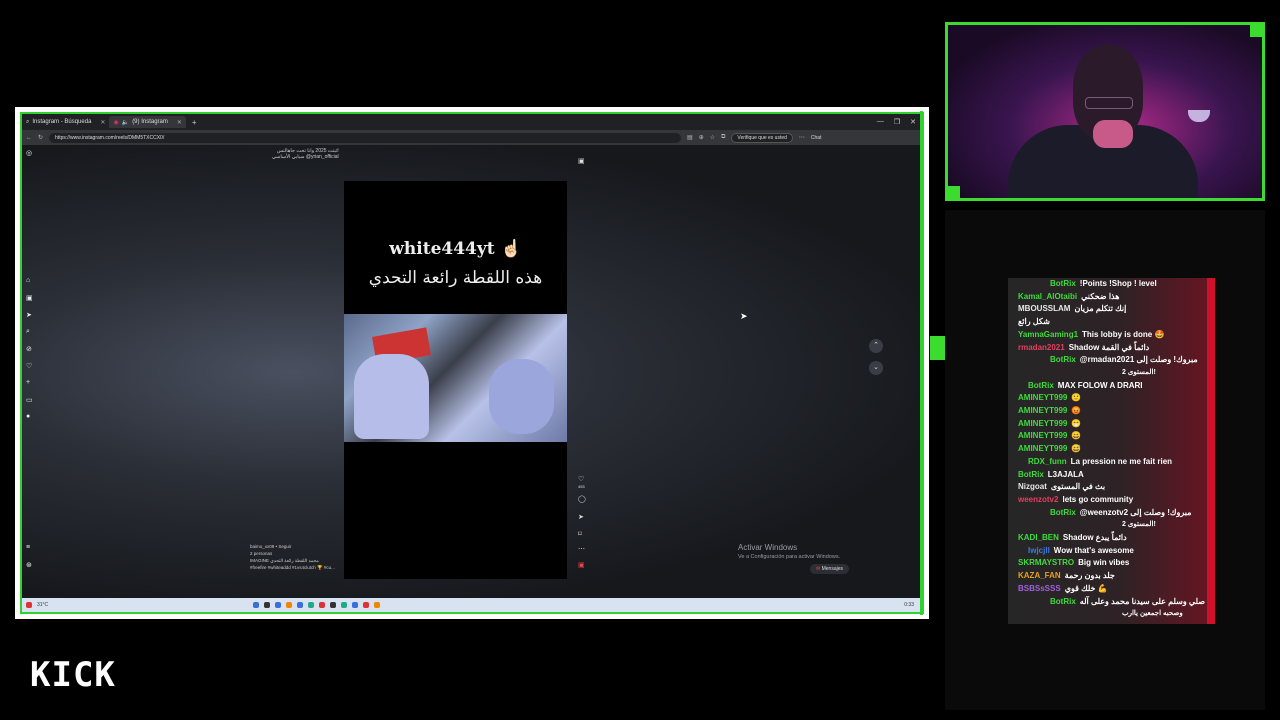 Image resolution: width=1280 pixels, height=720 pixels. What do you see at coordinates (29, 138) in the screenshot?
I see `back-icon: ←` at bounding box center [29, 138].